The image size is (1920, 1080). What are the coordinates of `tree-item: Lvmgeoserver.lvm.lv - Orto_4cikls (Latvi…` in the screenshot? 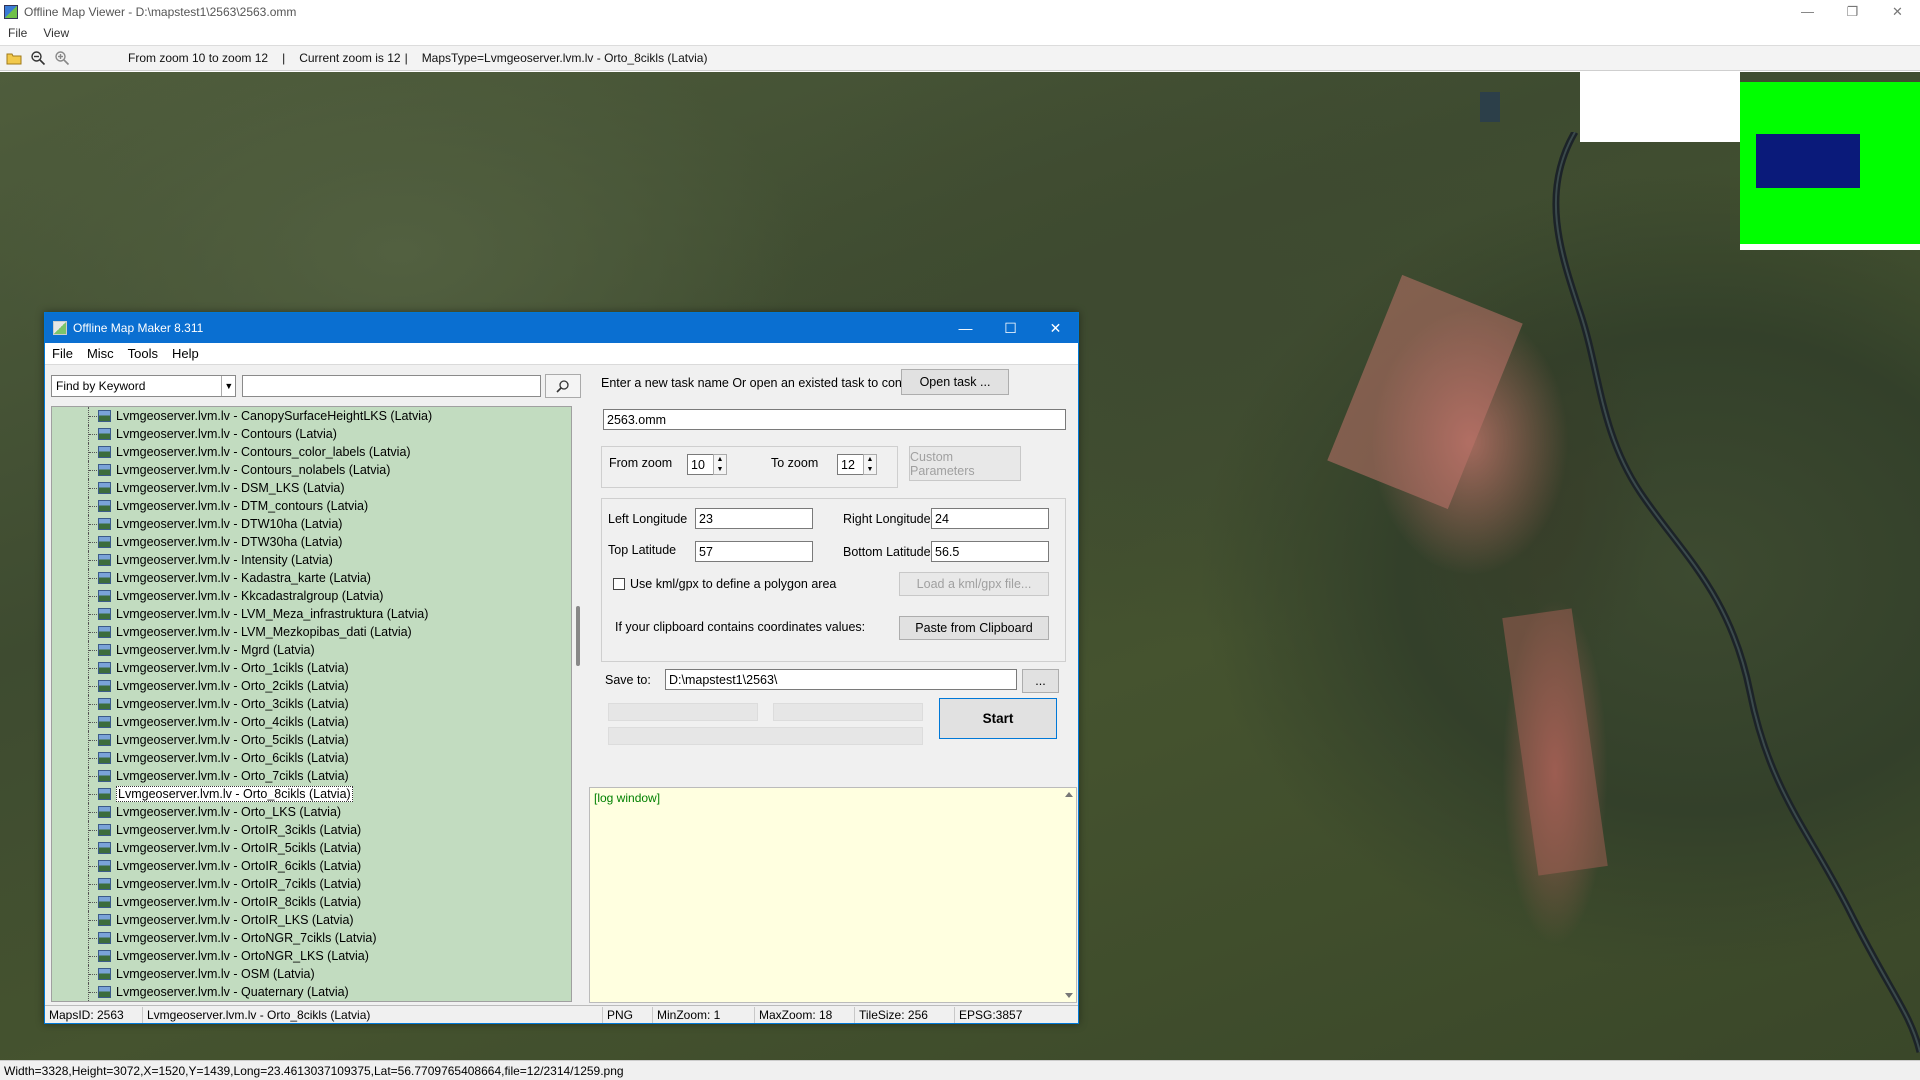 It's located at (311, 722).